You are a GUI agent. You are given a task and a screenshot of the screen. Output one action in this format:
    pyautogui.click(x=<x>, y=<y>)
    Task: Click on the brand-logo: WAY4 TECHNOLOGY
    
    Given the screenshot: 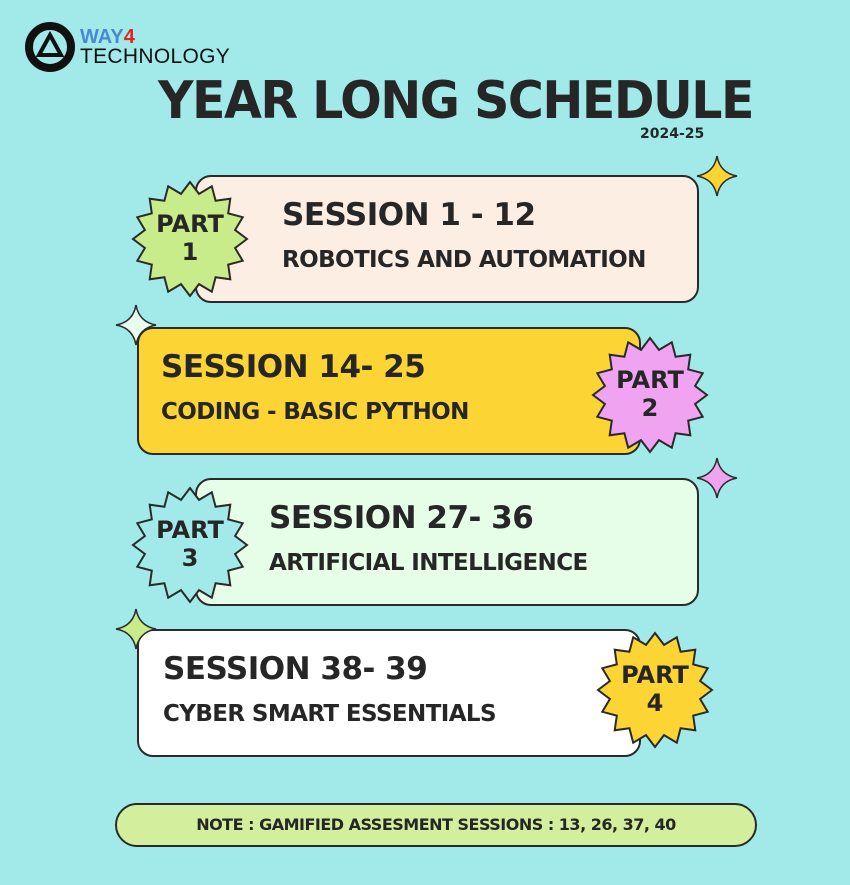 What is the action you would take?
    pyautogui.click(x=127, y=47)
    